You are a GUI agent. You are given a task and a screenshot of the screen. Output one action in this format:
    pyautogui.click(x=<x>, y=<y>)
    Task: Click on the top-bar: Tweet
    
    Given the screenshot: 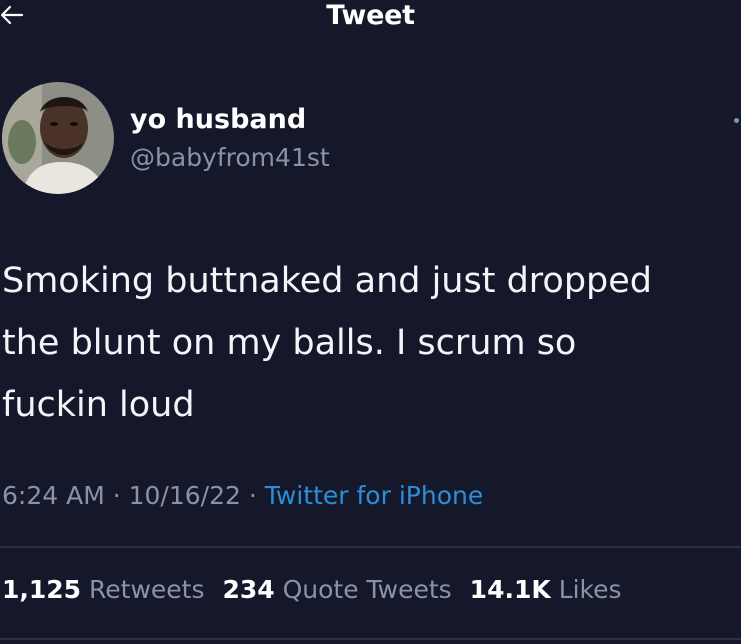 What is the action you would take?
    pyautogui.click(x=370, y=18)
    